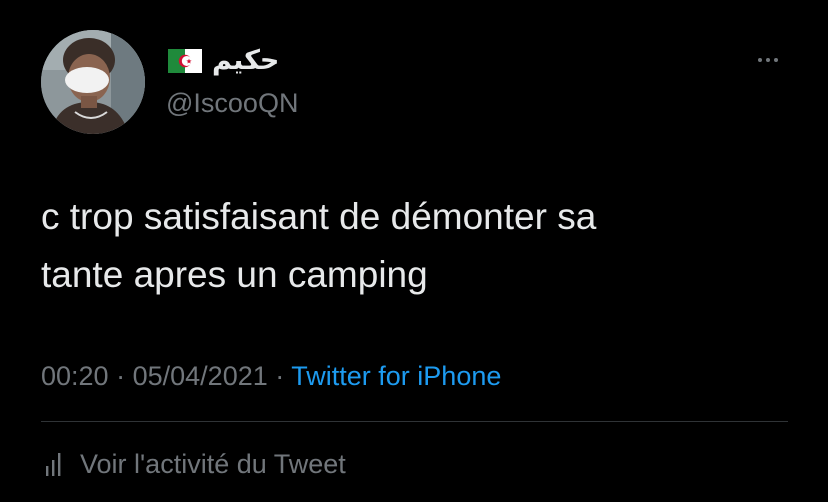 This screenshot has width=828, height=502. I want to click on tweet-time: 00:20, so click(75, 376).